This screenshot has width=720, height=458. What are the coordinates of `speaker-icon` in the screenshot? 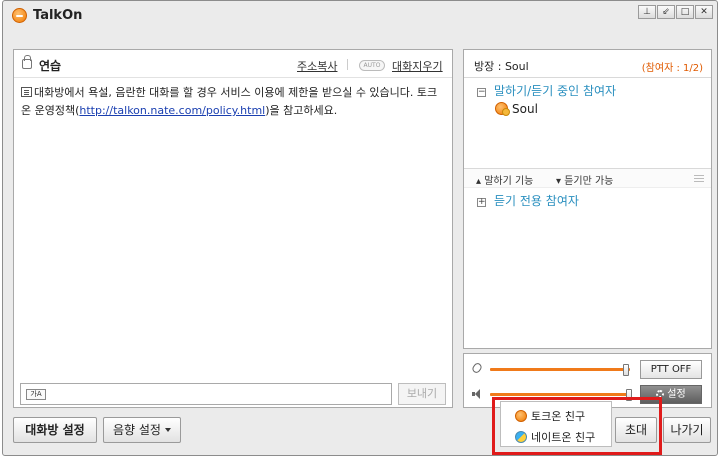 It's located at (477, 394).